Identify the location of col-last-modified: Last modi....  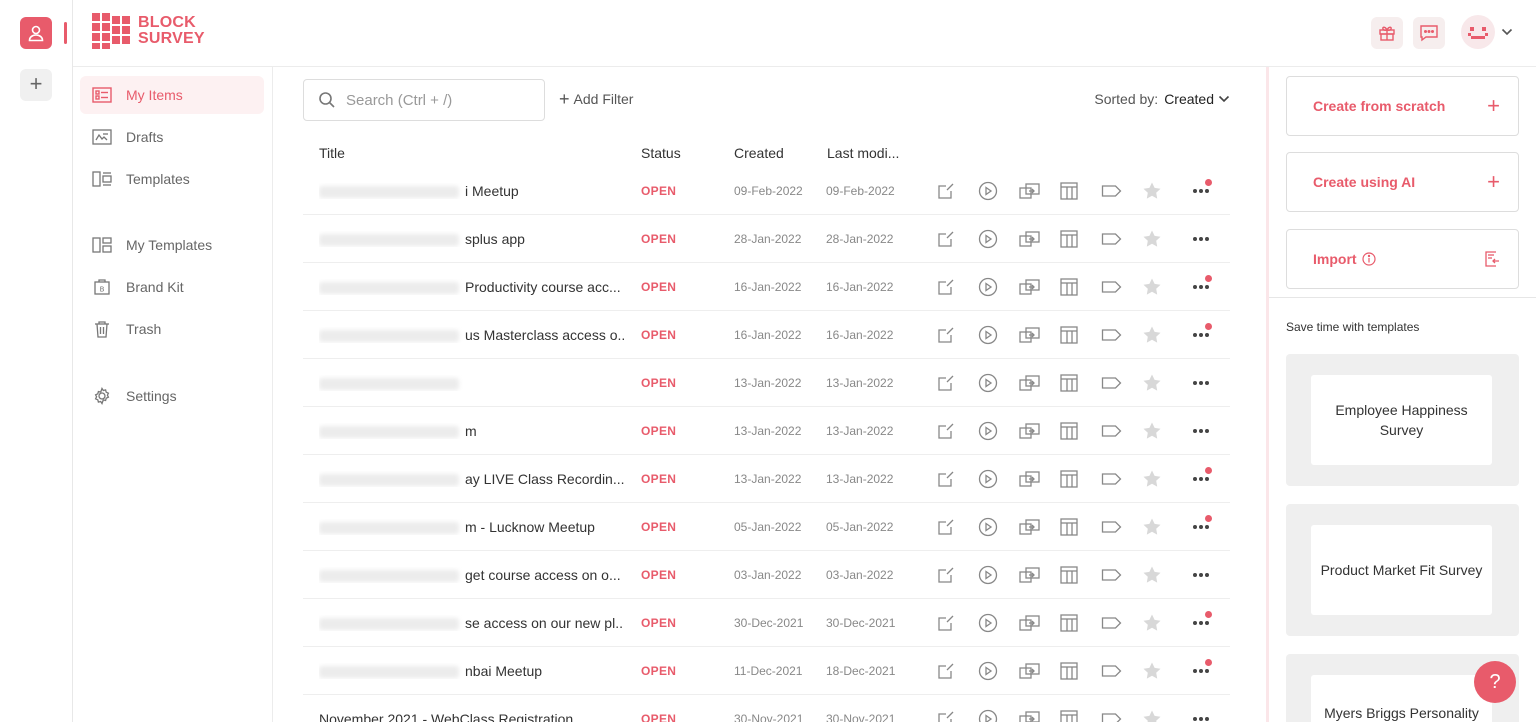
(863, 153).